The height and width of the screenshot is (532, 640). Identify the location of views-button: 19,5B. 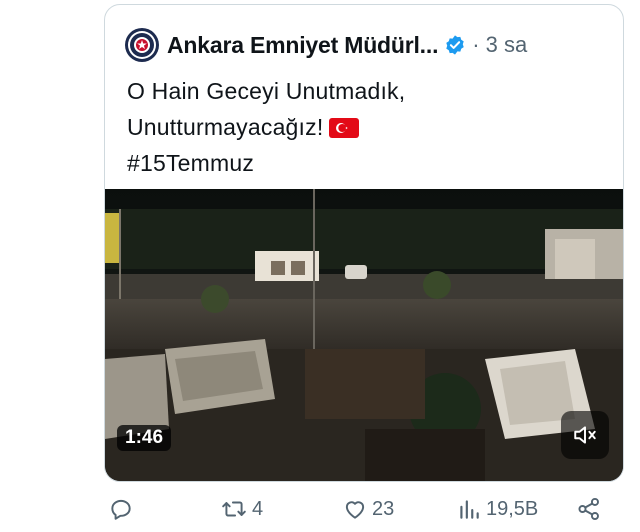
(497, 509).